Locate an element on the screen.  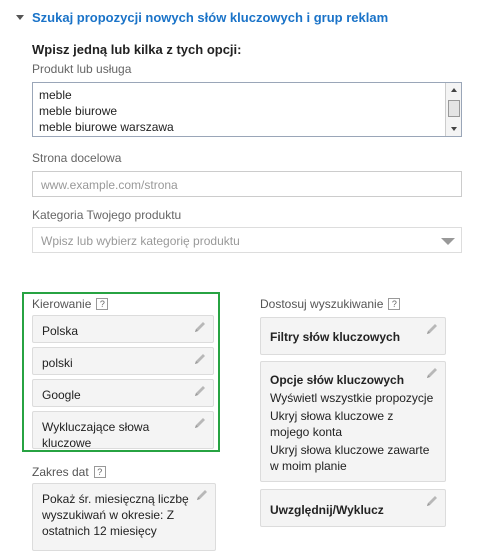
instruction-text: Wpisz jedną lub kilka z tych opcji: is located at coordinates (137, 49).